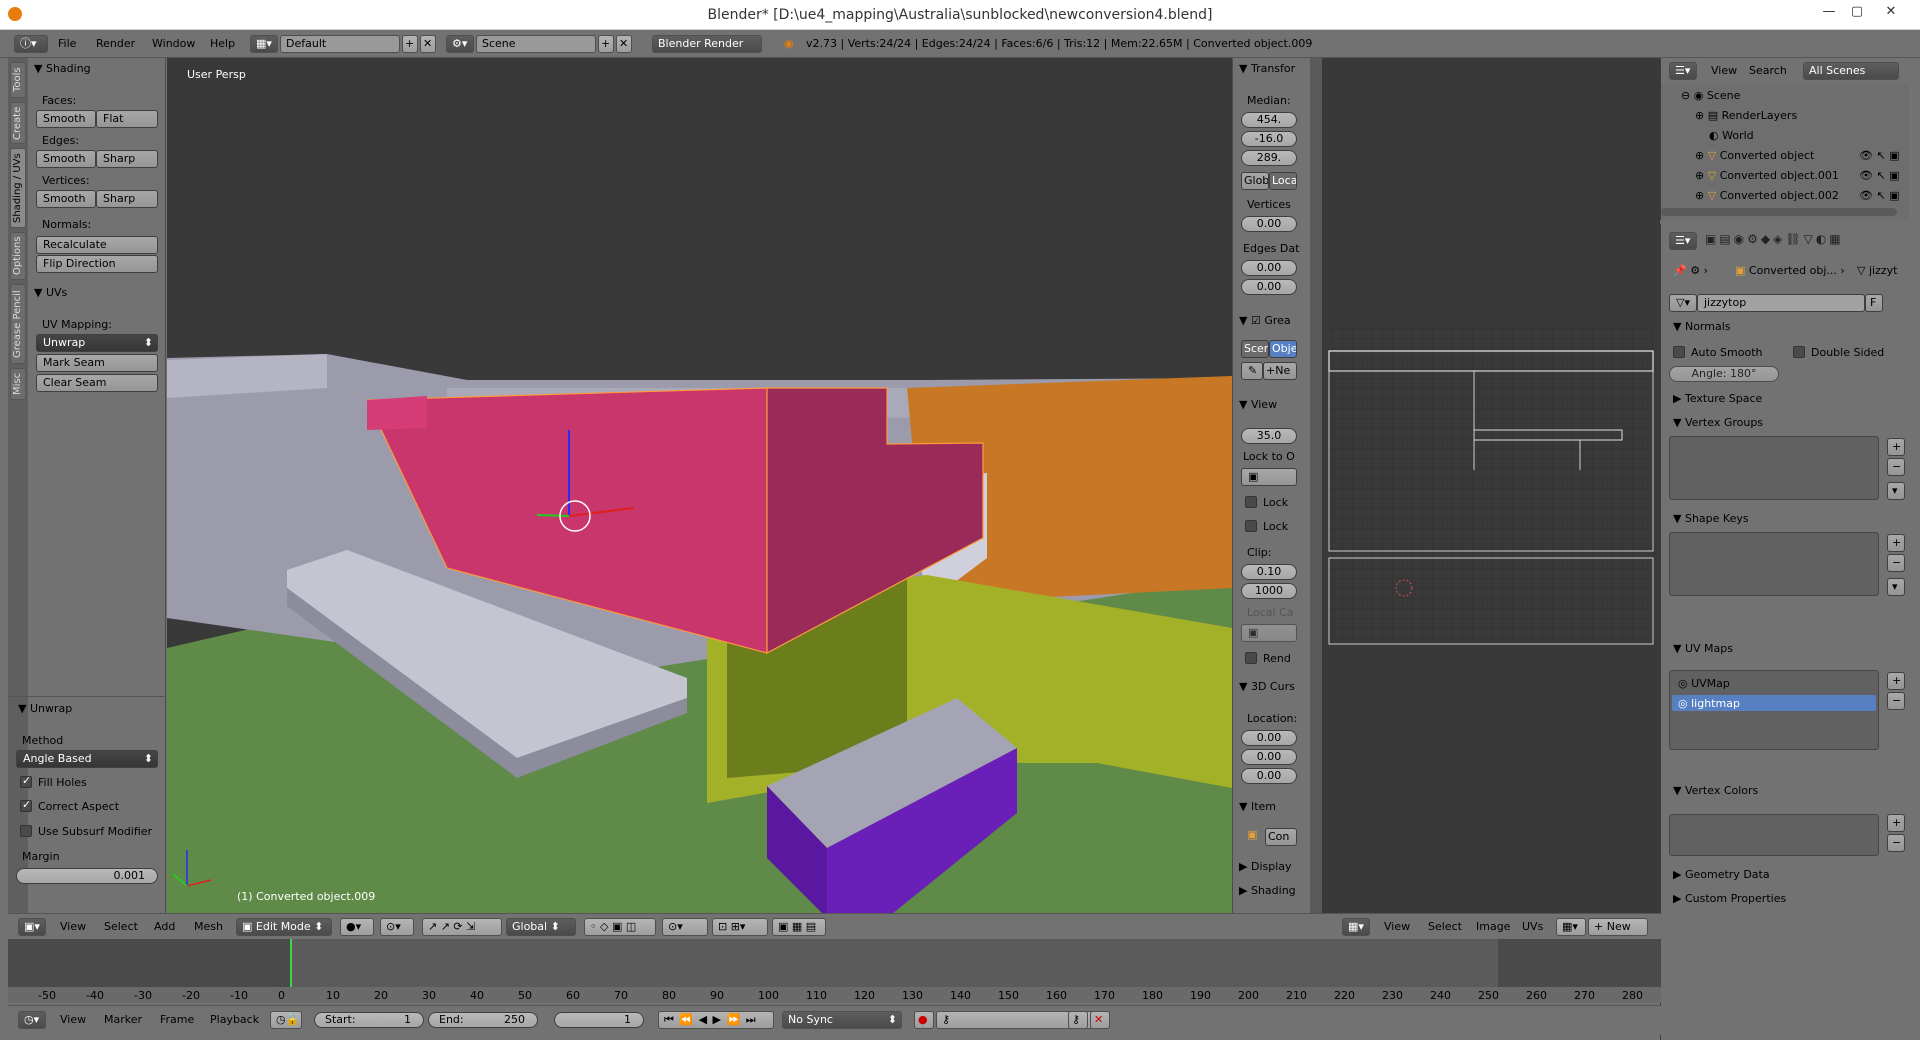 The width and height of the screenshot is (1920, 1040). Describe the element at coordinates (620, 927) in the screenshot. I see `select-mode-buttons: ◦ ◇ ▣ ◫` at that location.